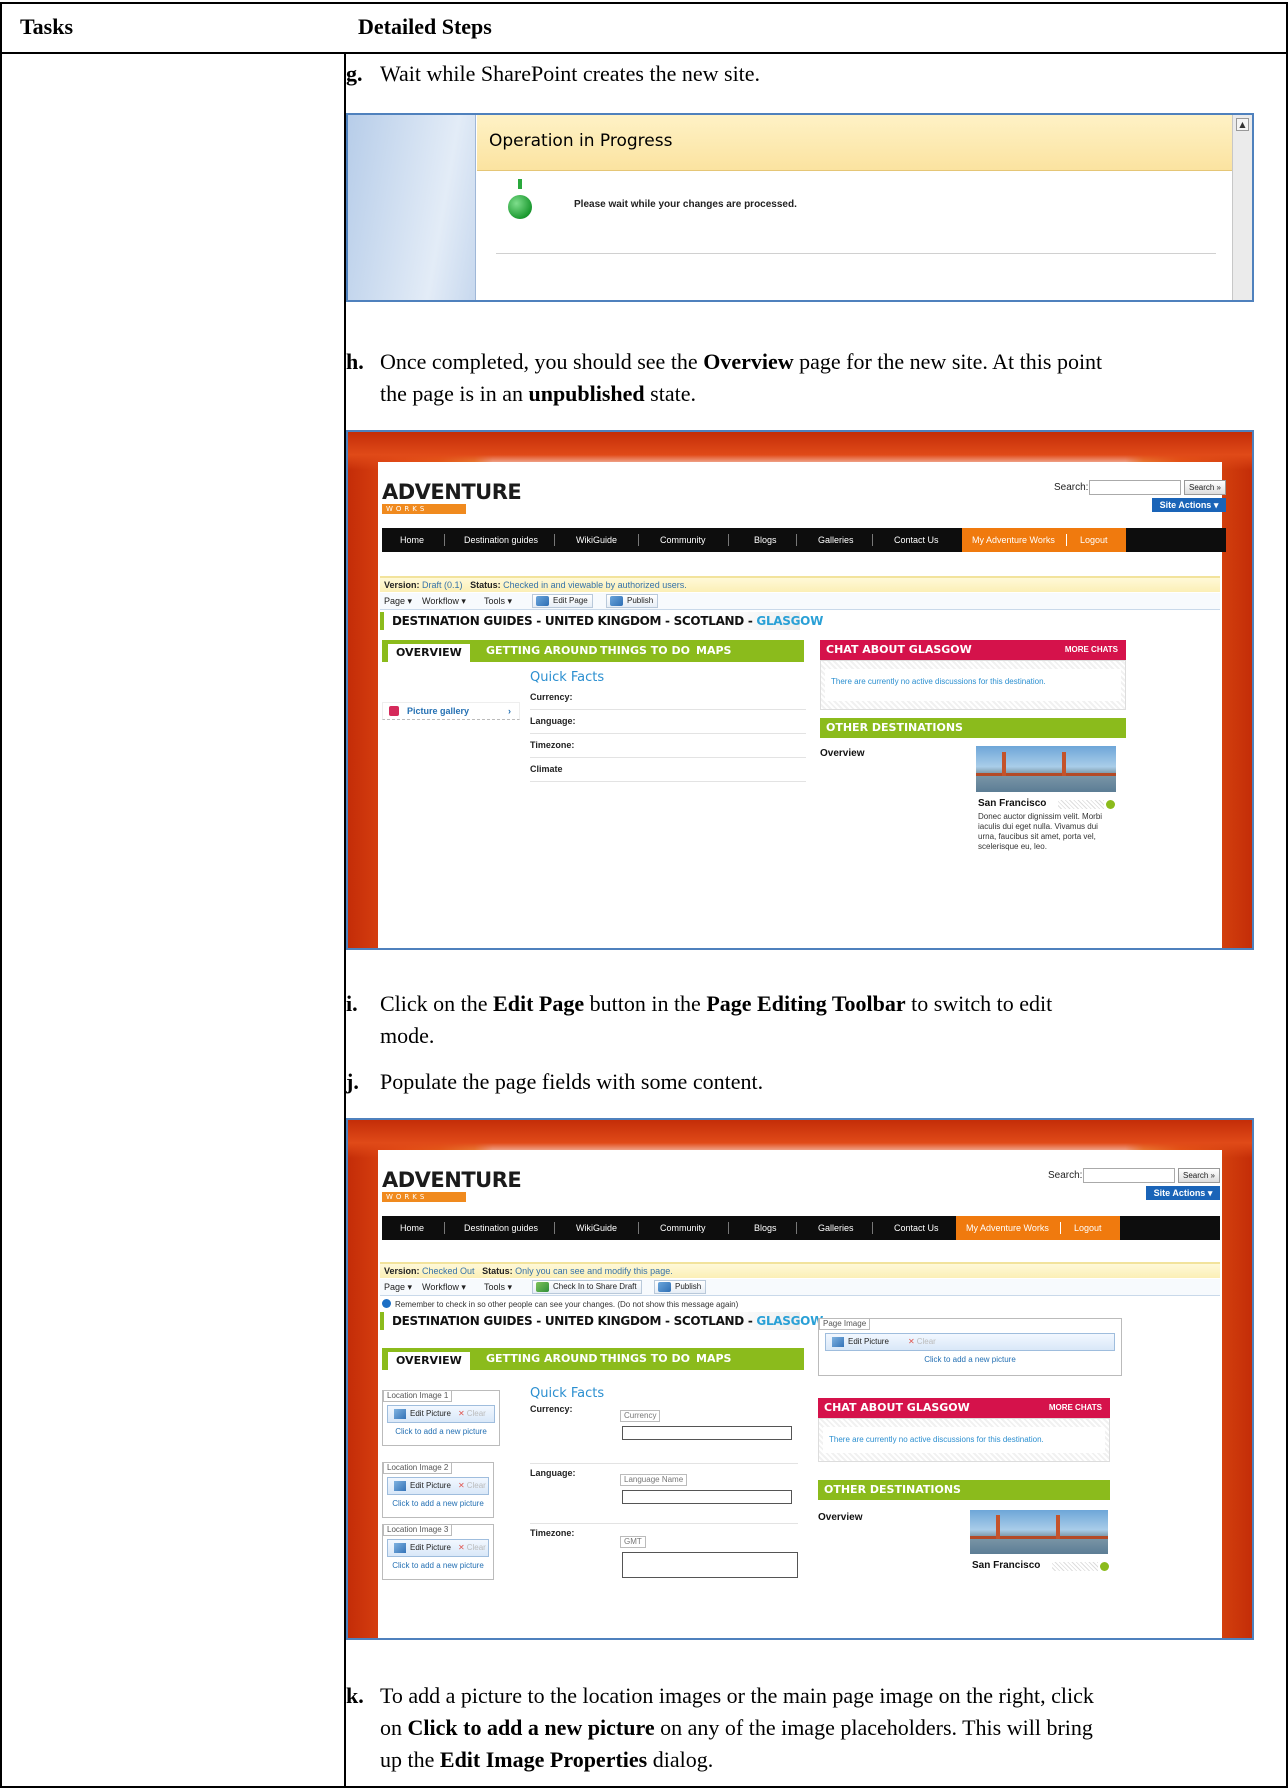  What do you see at coordinates (410, 1759) in the screenshot?
I see `text-run: up the` at bounding box center [410, 1759].